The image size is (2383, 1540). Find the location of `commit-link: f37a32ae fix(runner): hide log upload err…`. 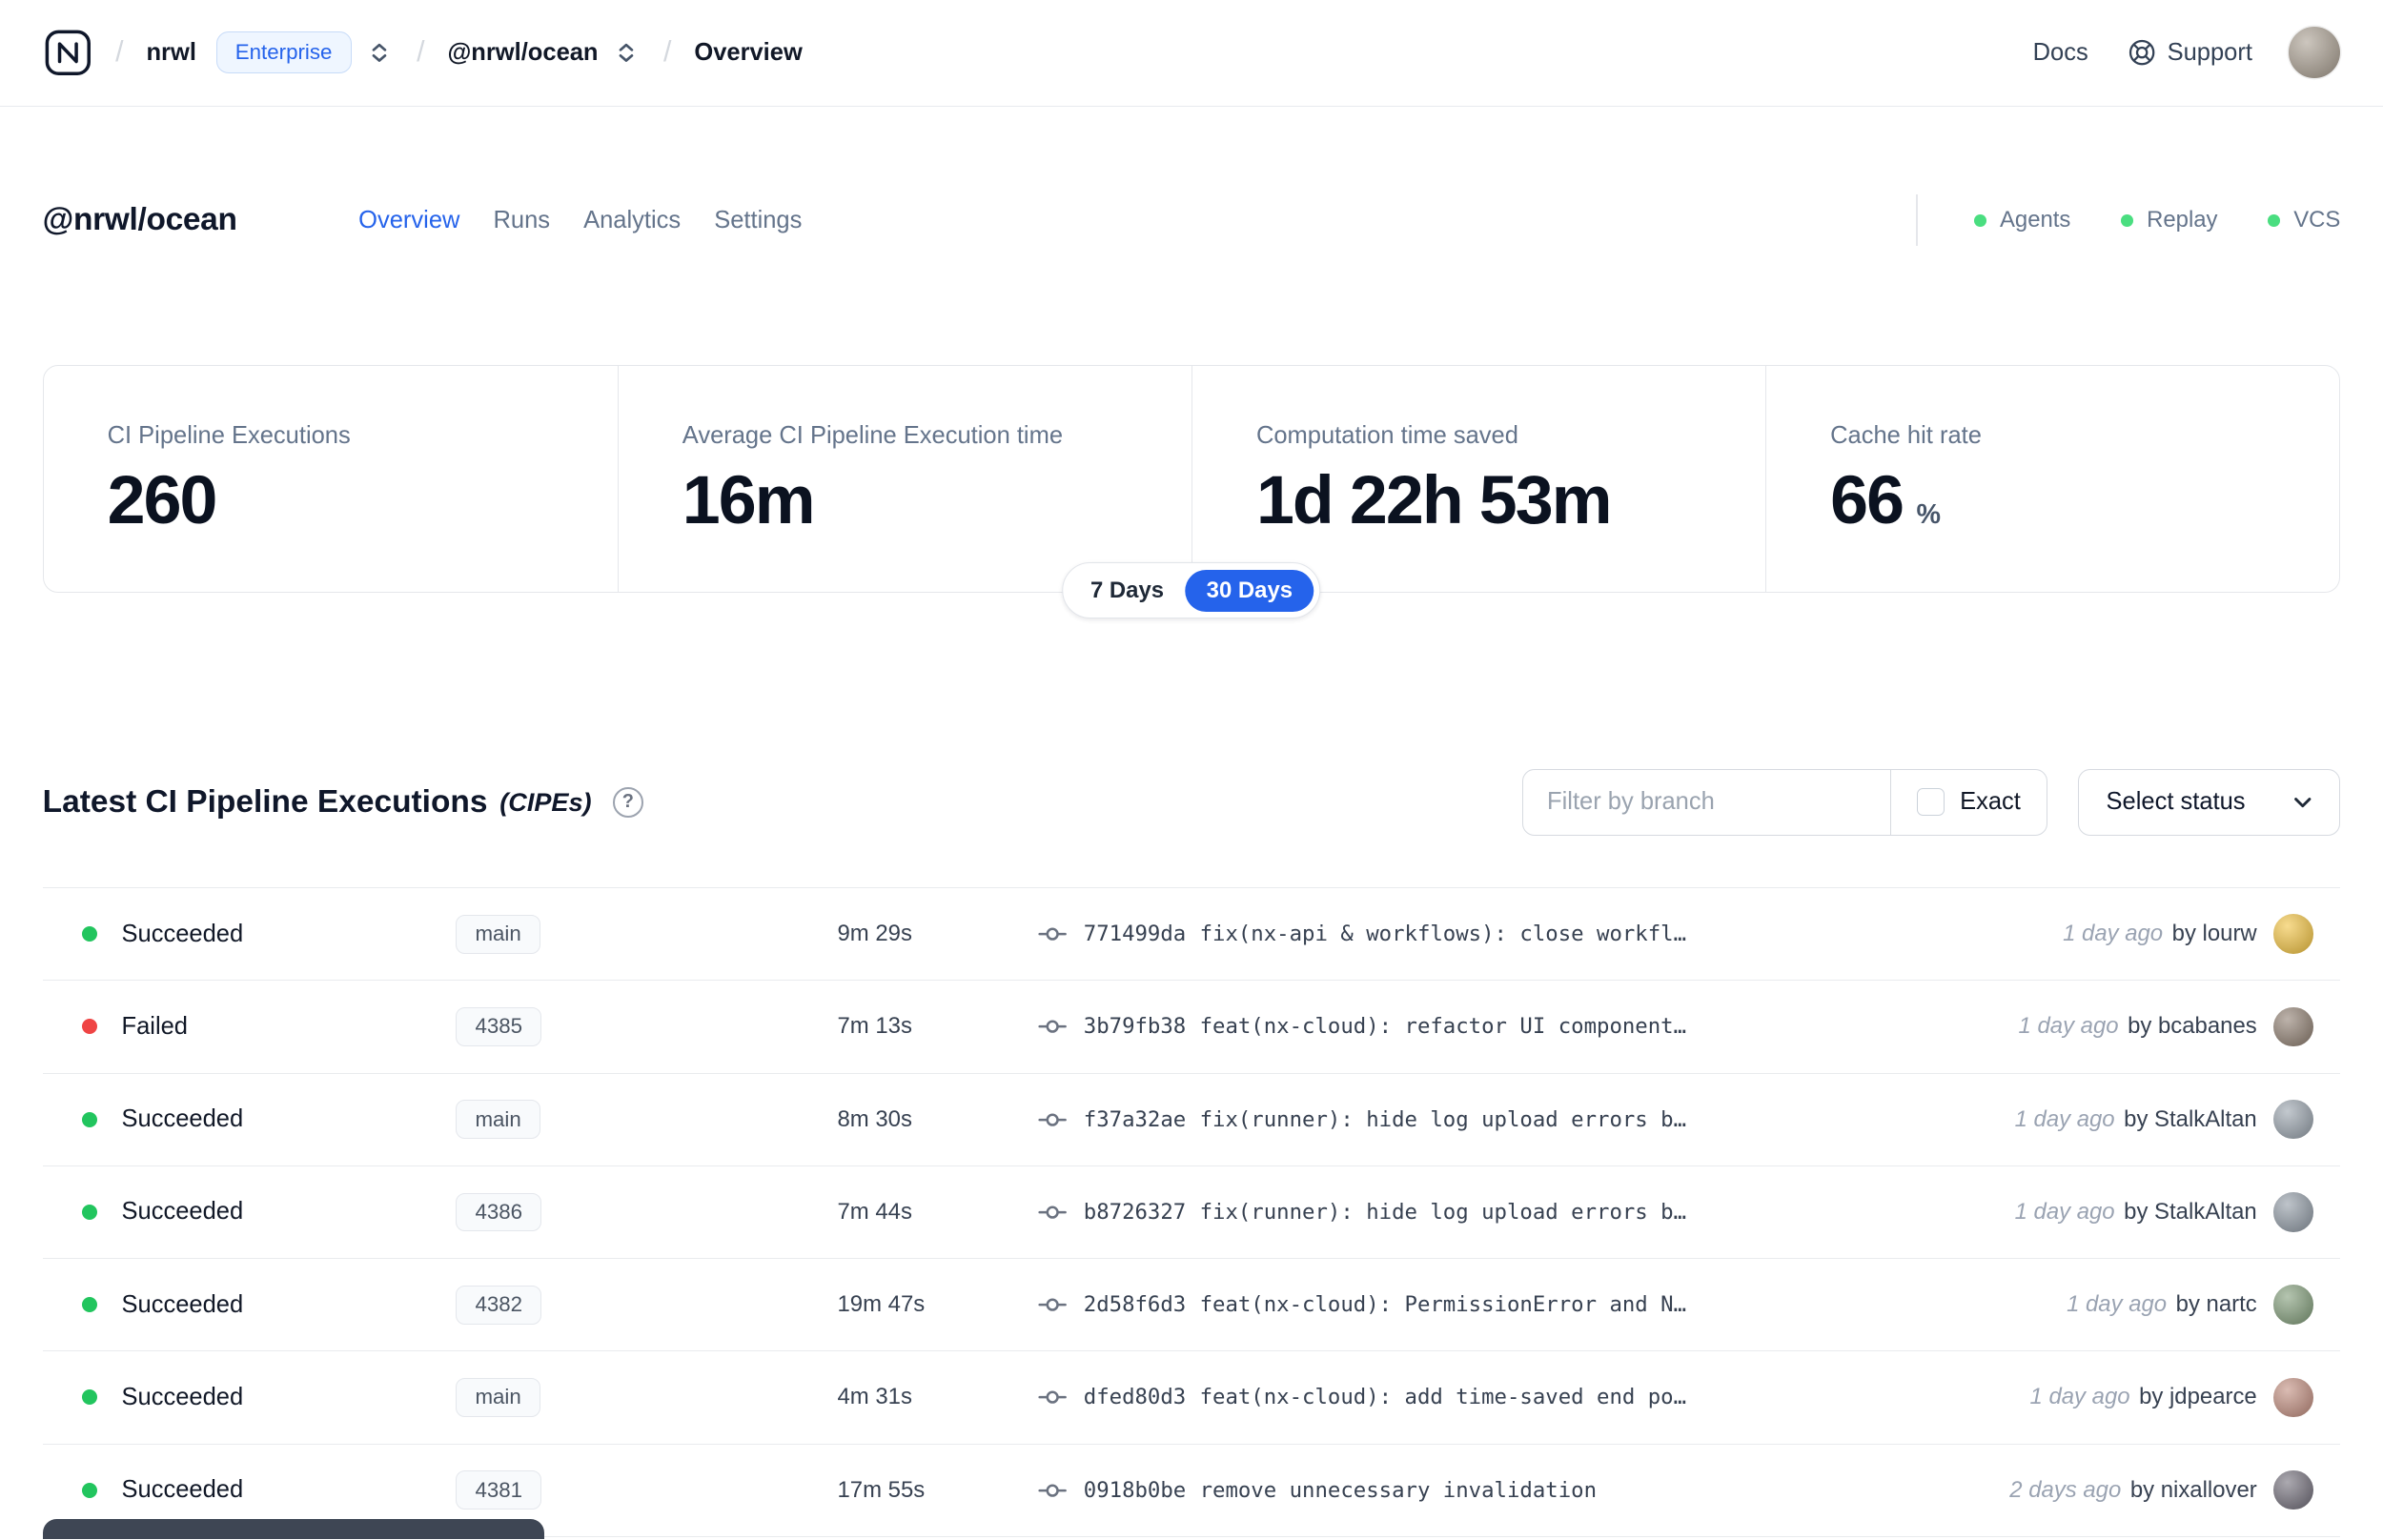

commit-link: f37a32ae fix(runner): hide log upload err… is located at coordinates (1385, 1119).